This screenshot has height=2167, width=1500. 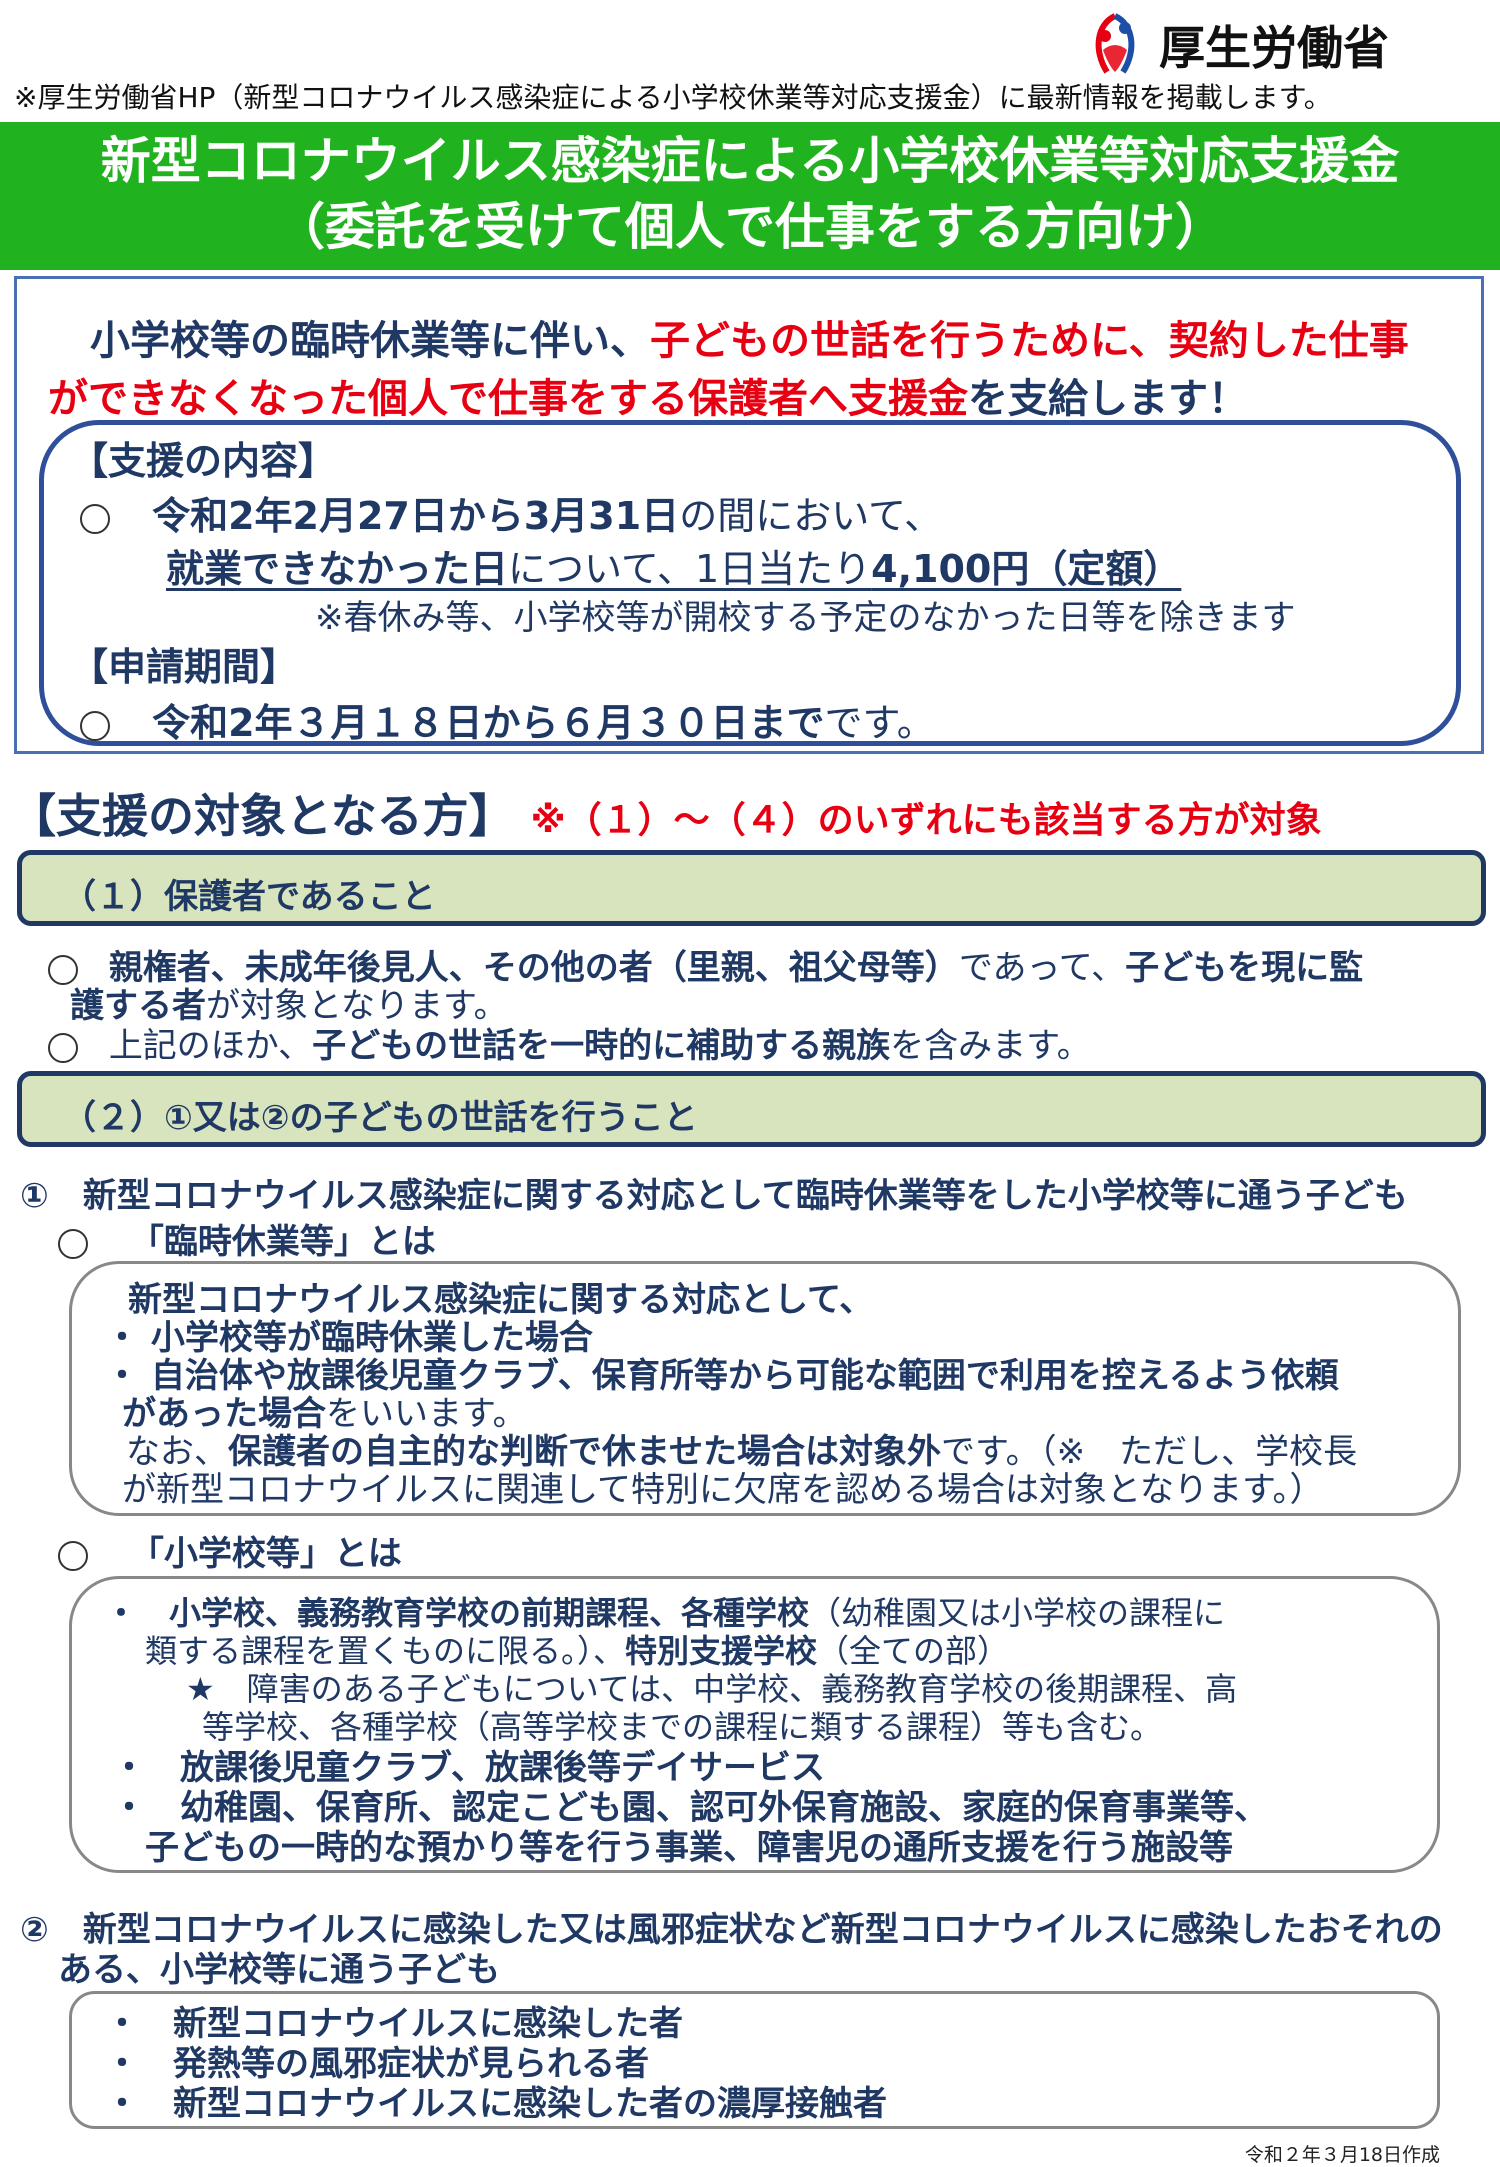 I want to click on school-heading-text: 「小学校等」とは, so click(x=265, y=1554).